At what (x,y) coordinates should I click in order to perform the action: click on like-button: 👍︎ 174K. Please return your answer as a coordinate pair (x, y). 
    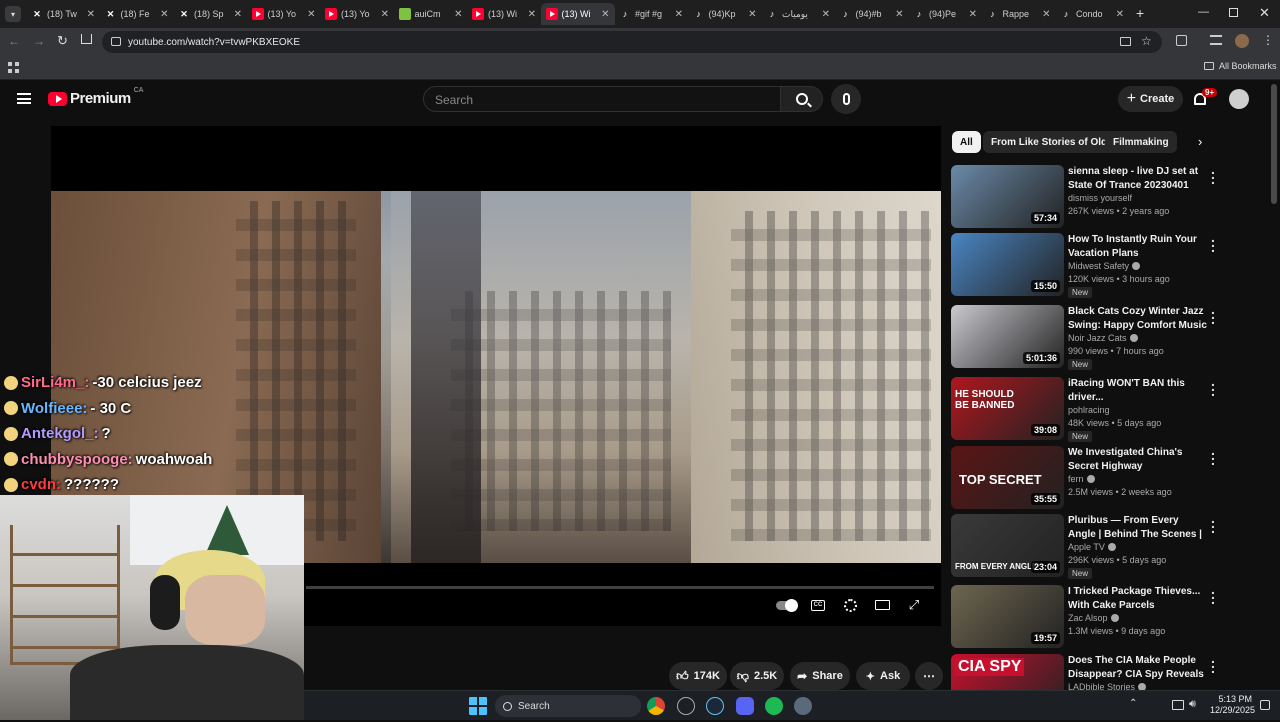
    Looking at the image, I should click on (698, 676).